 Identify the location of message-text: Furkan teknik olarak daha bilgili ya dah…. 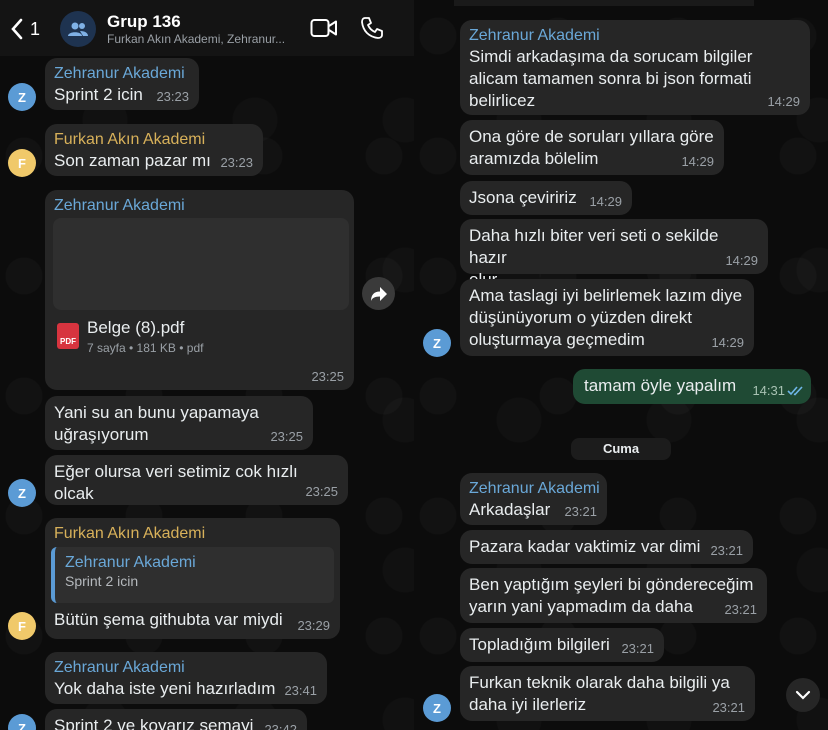
(599, 693).